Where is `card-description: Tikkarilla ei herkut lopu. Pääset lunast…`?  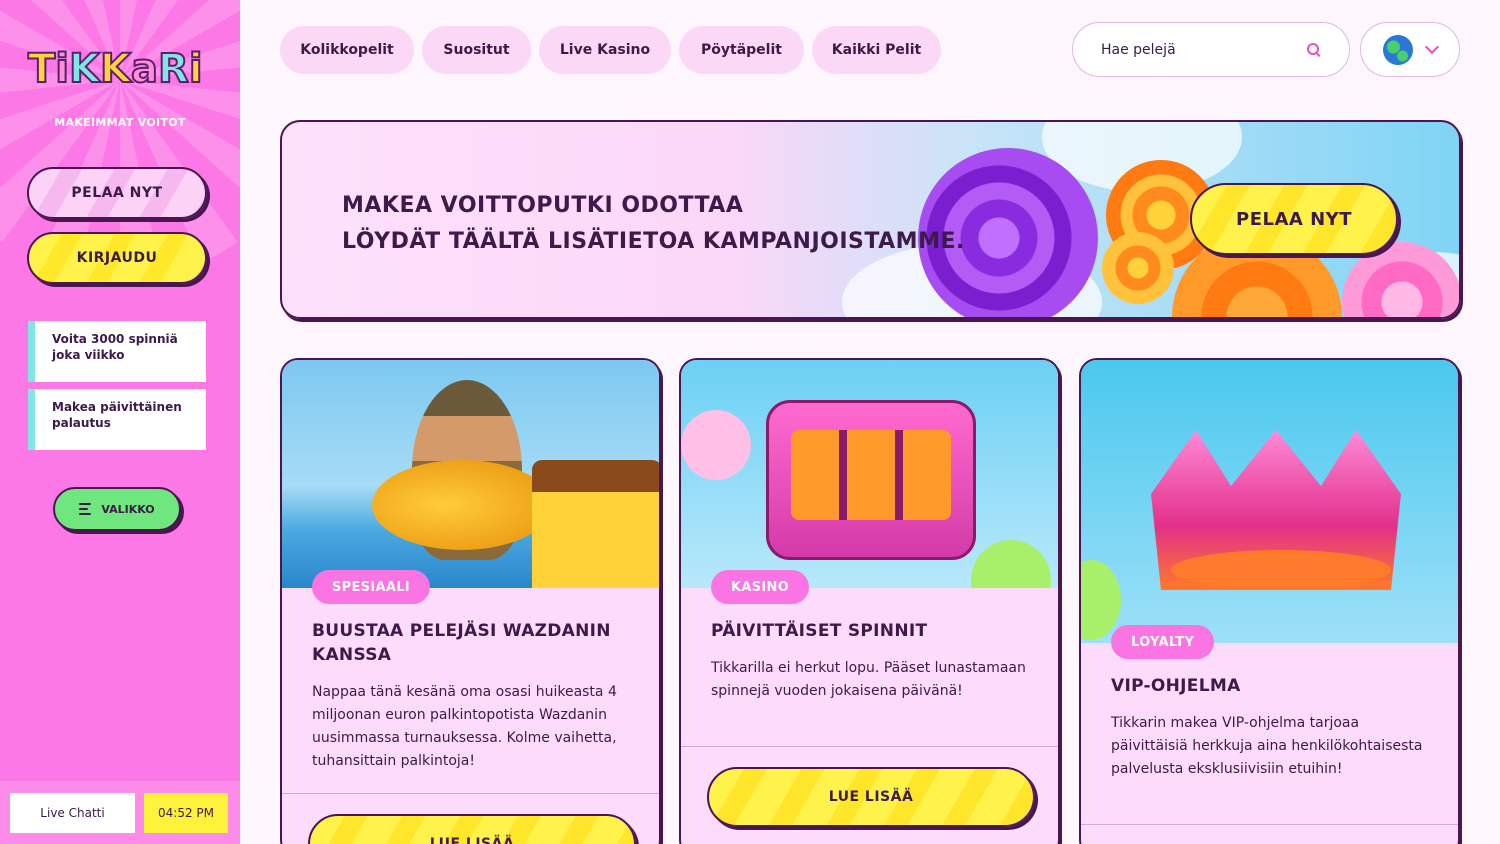
card-description: Tikkarilla ei herkut lopu. Pääset lunast… is located at coordinates (868, 679).